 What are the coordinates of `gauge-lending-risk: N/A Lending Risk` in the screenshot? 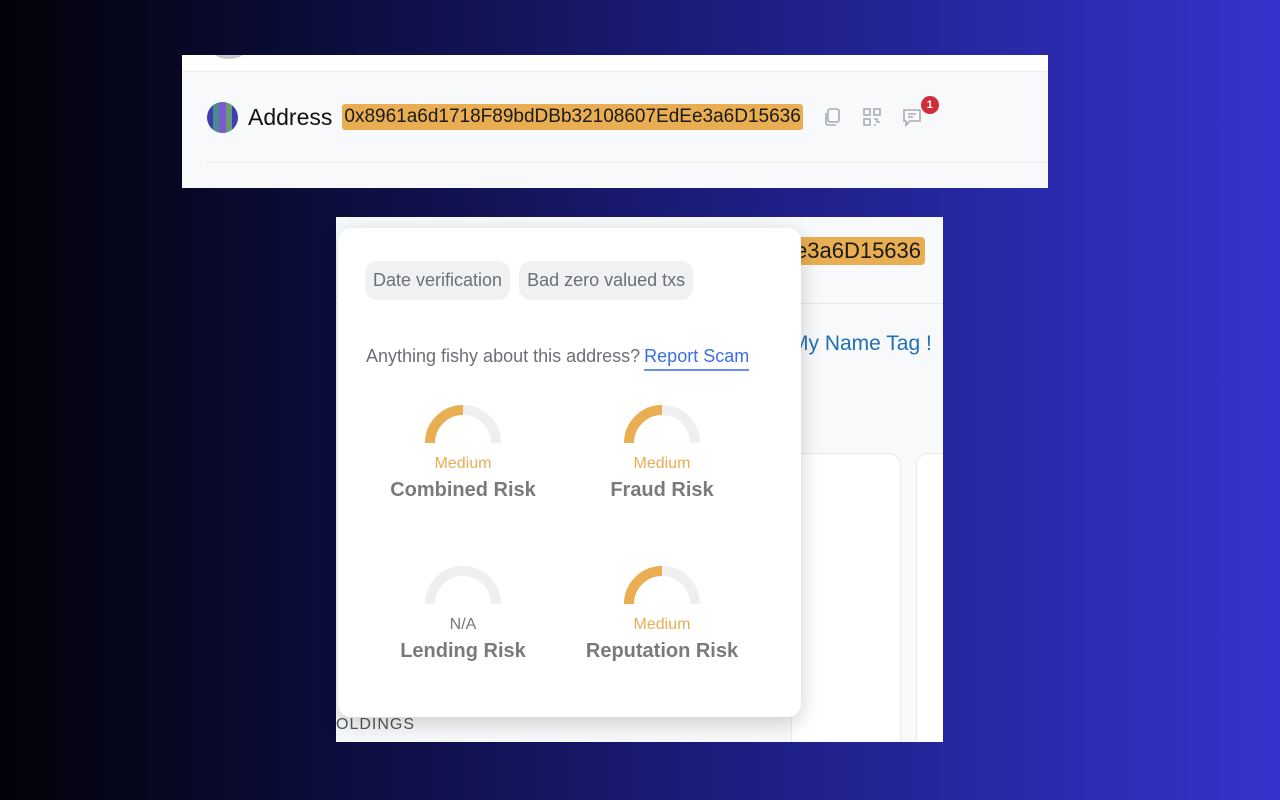 It's located at (463, 613).